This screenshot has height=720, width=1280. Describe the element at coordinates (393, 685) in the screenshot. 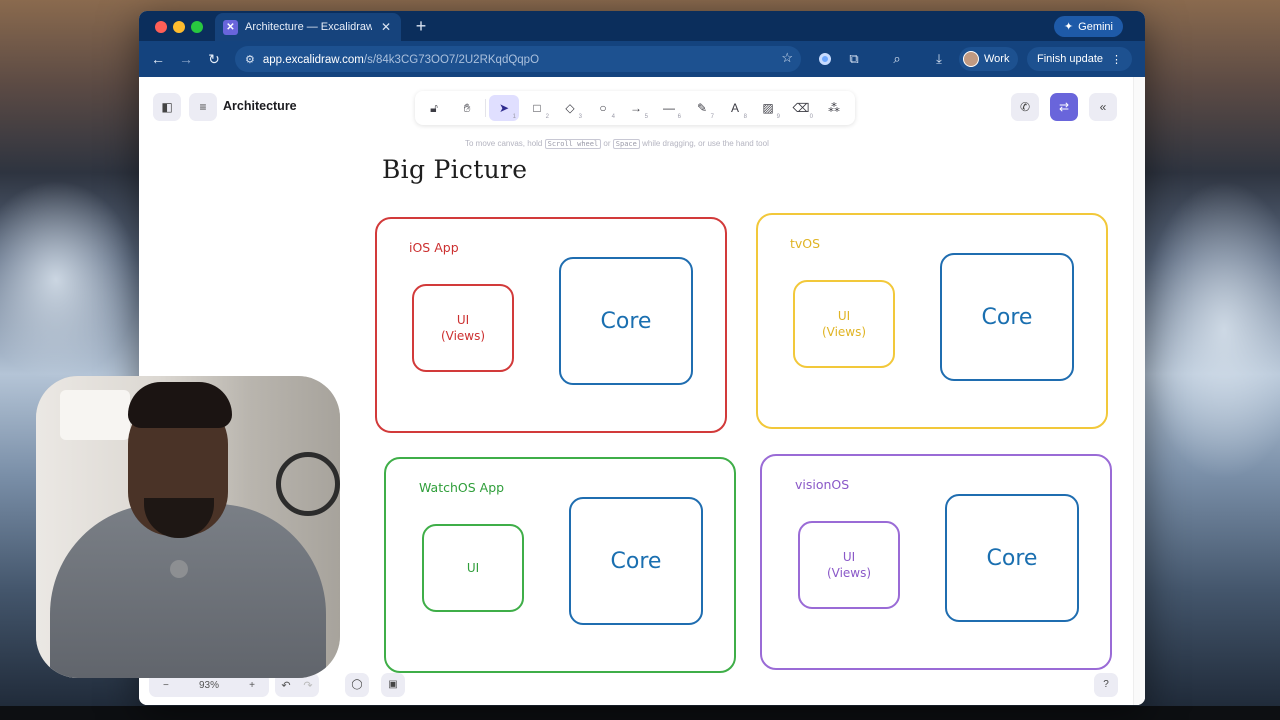

I see `presentation-icon: ▣` at that location.